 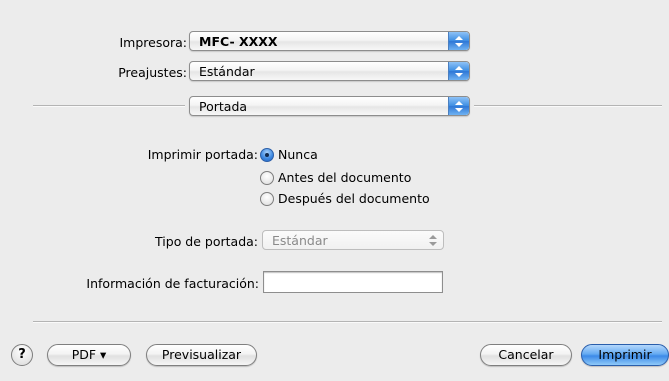 I want to click on print-cover-label: Imprimir portada:, so click(x=202, y=154).